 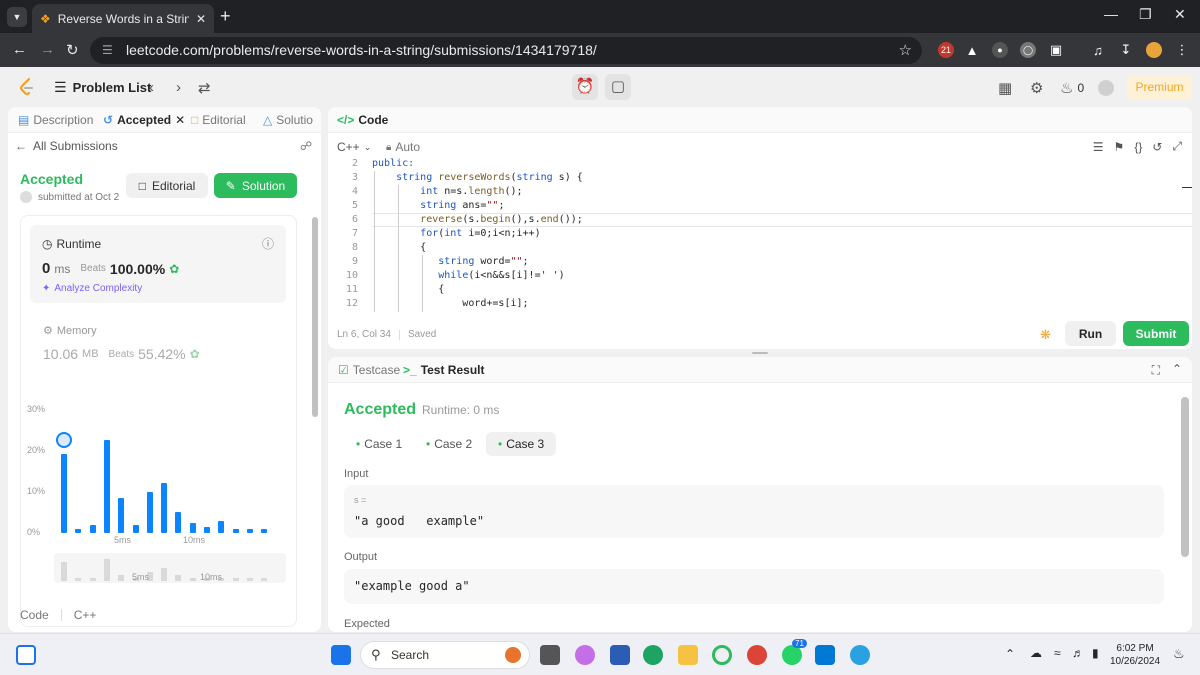 What do you see at coordinates (1119, 147) in the screenshot?
I see `bookmark-icon: ⚑` at bounding box center [1119, 147].